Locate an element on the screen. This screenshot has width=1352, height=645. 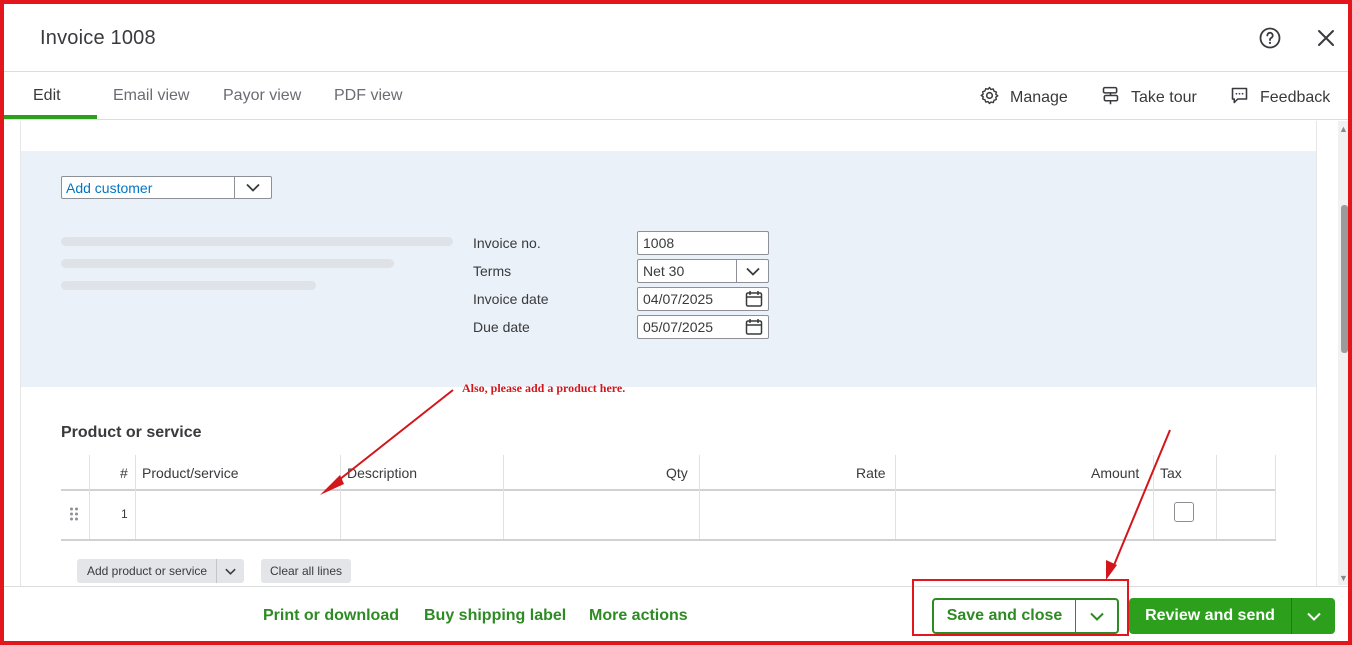
save-and-close-button: Save and close is located at coordinates (1004, 616).